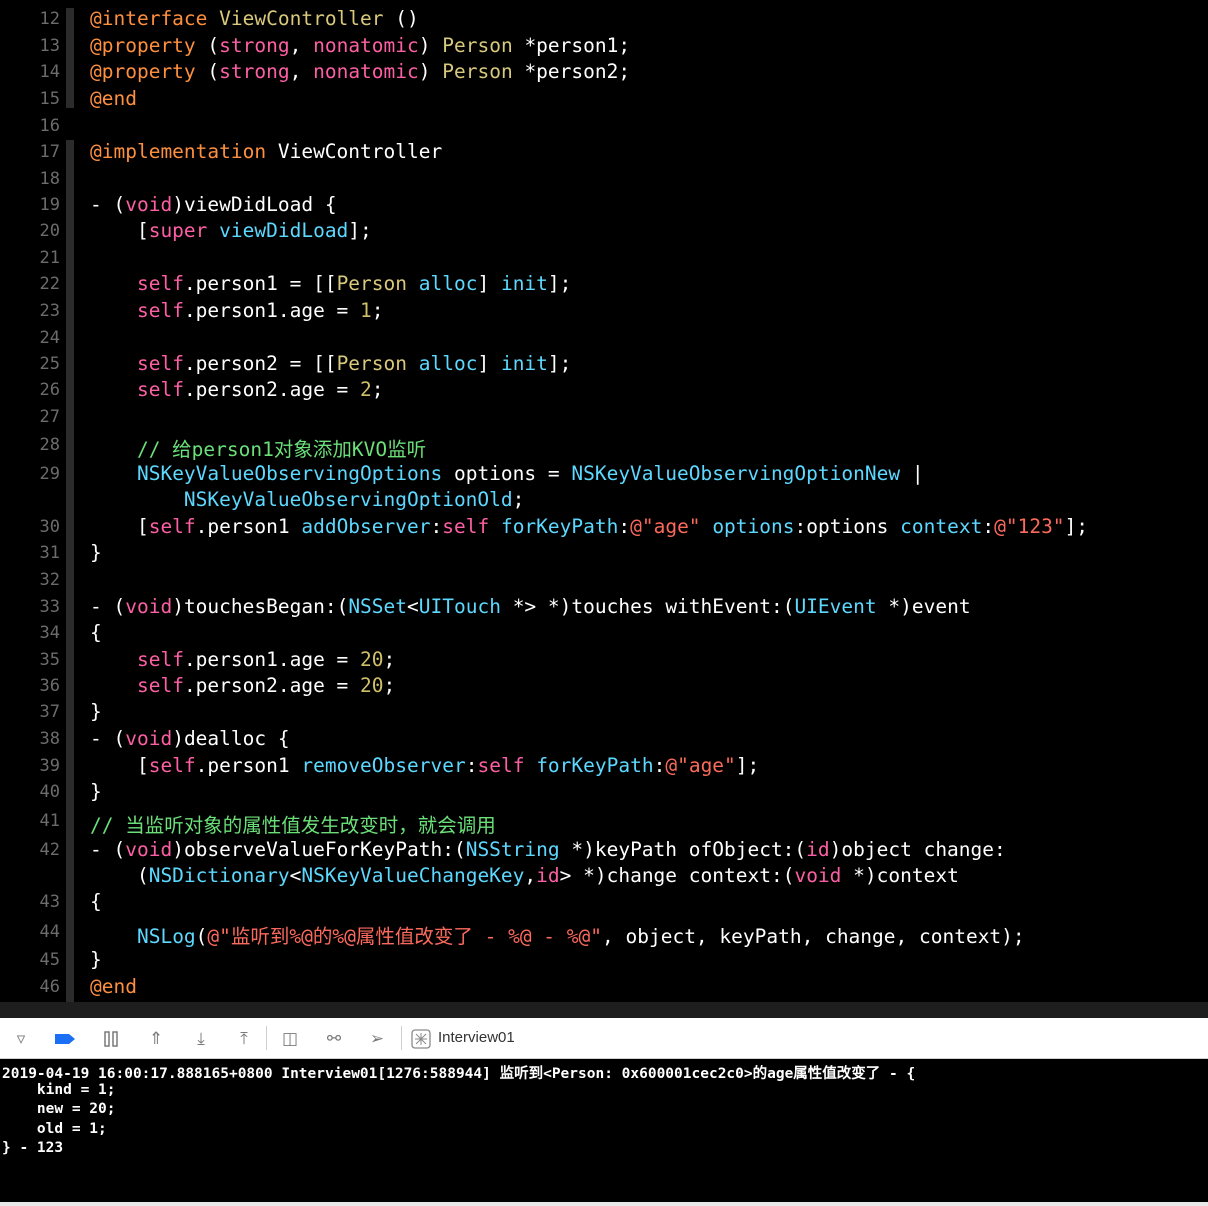 The image size is (1208, 1206). I want to click on code-token: @implementation, so click(178, 151).